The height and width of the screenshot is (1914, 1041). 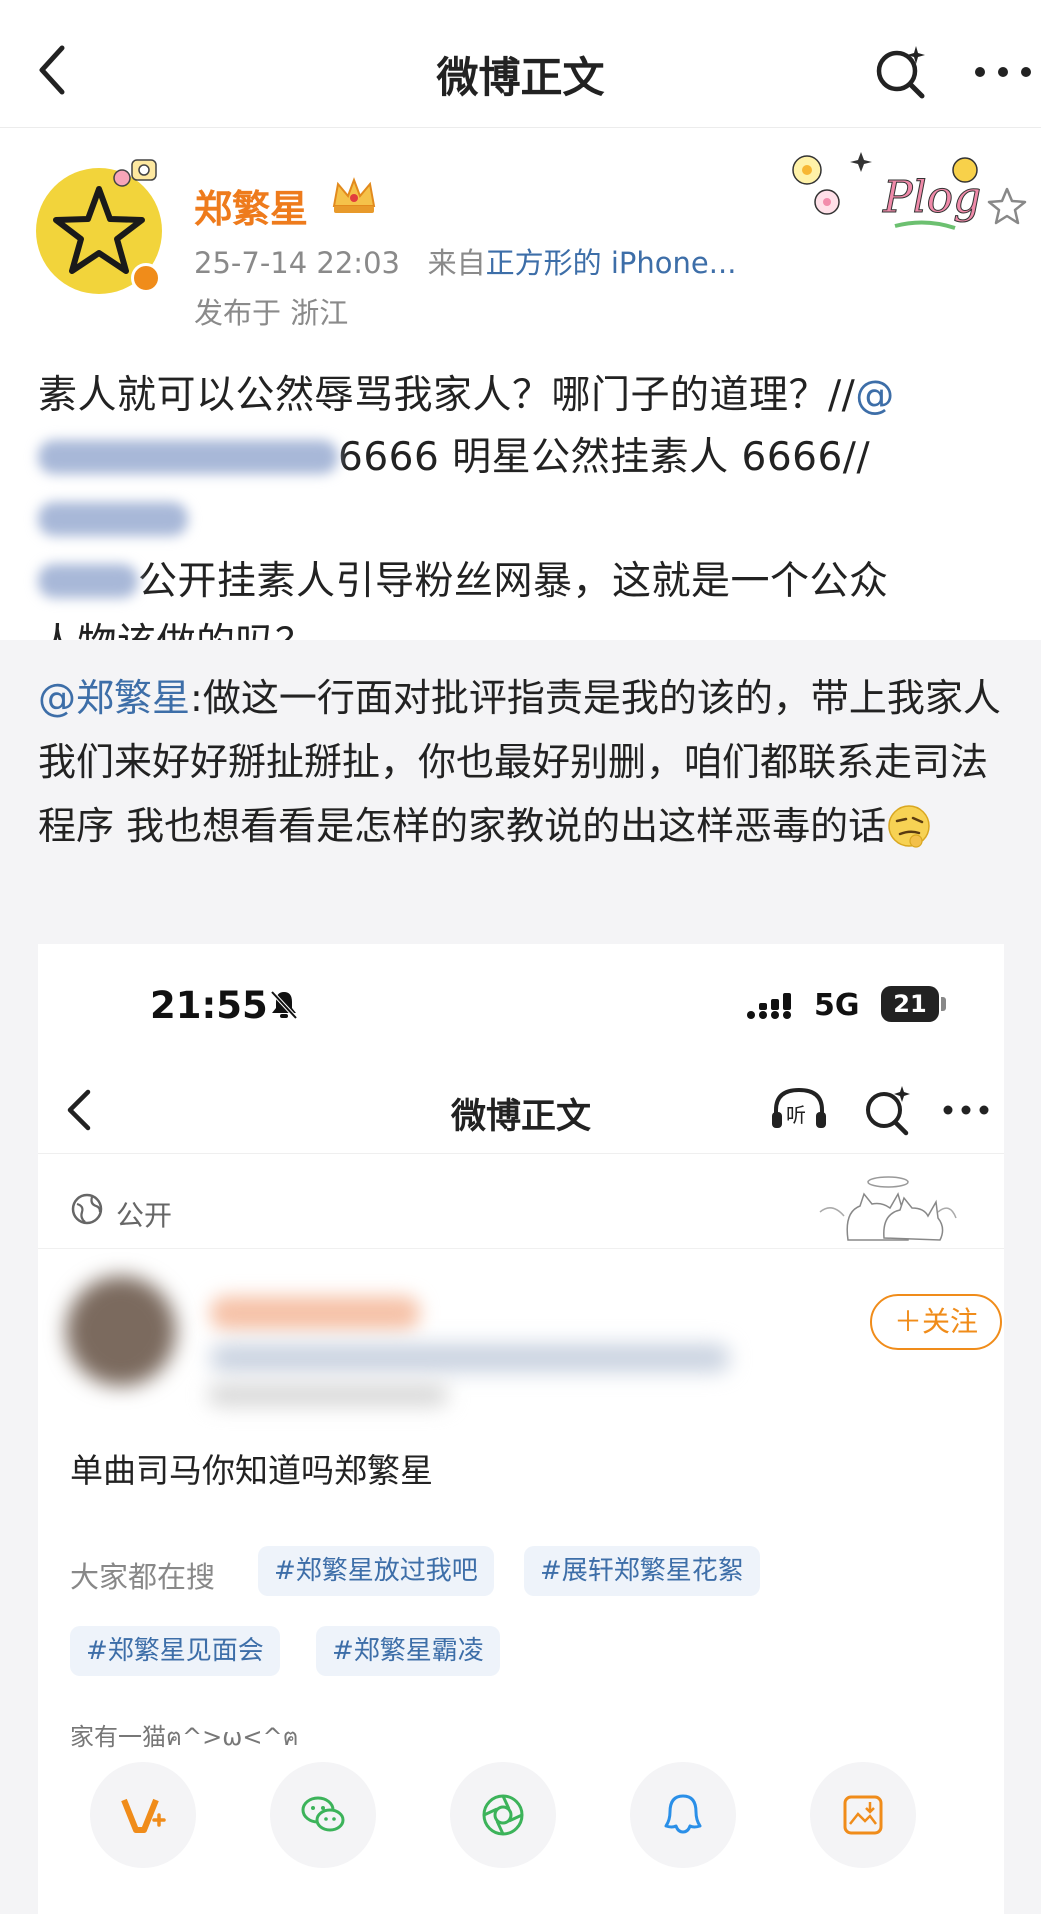 I want to click on network-type: 5G, so click(x=837, y=1005).